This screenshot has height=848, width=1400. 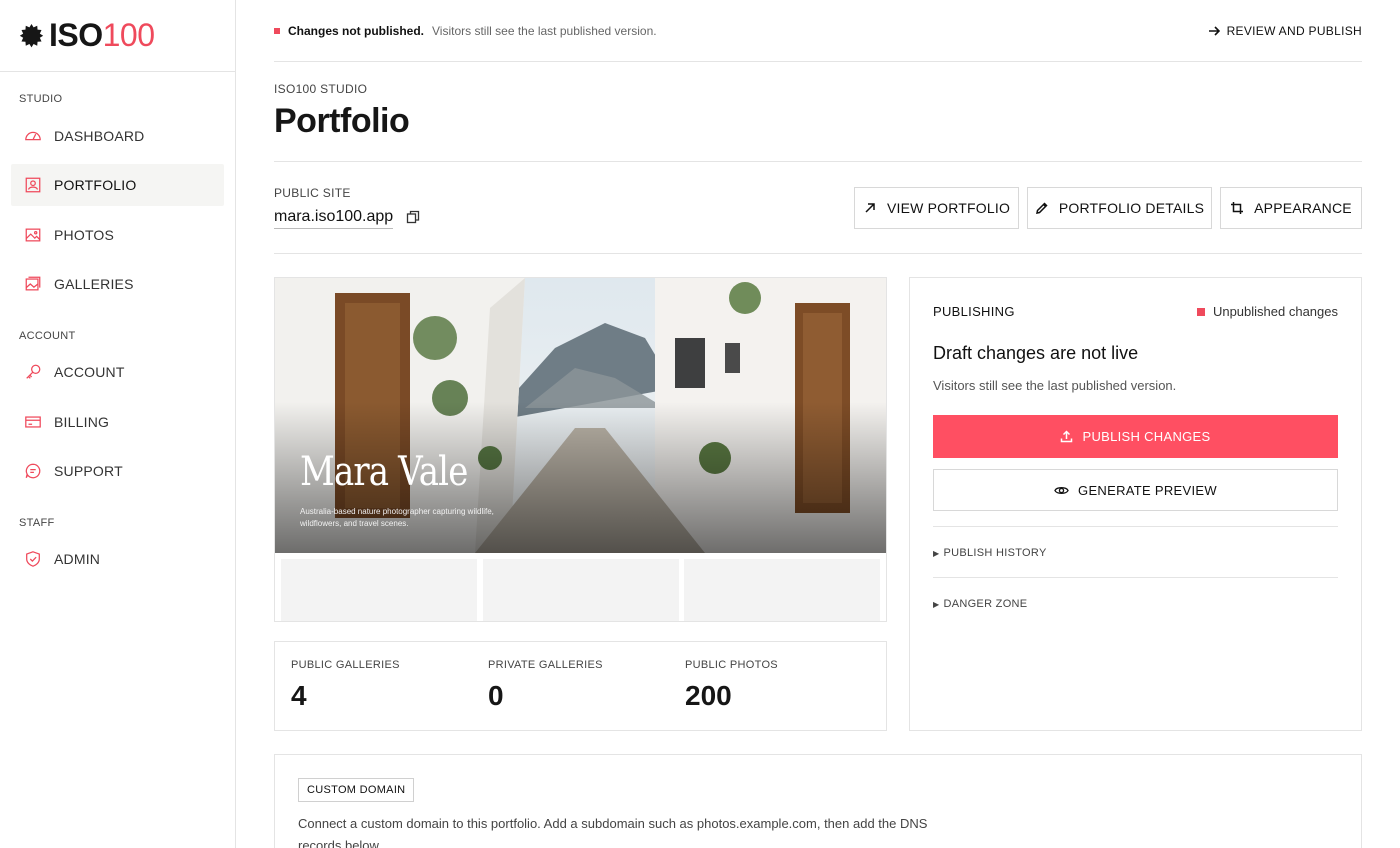 I want to click on galleries-icon, so click(x=33, y=283).